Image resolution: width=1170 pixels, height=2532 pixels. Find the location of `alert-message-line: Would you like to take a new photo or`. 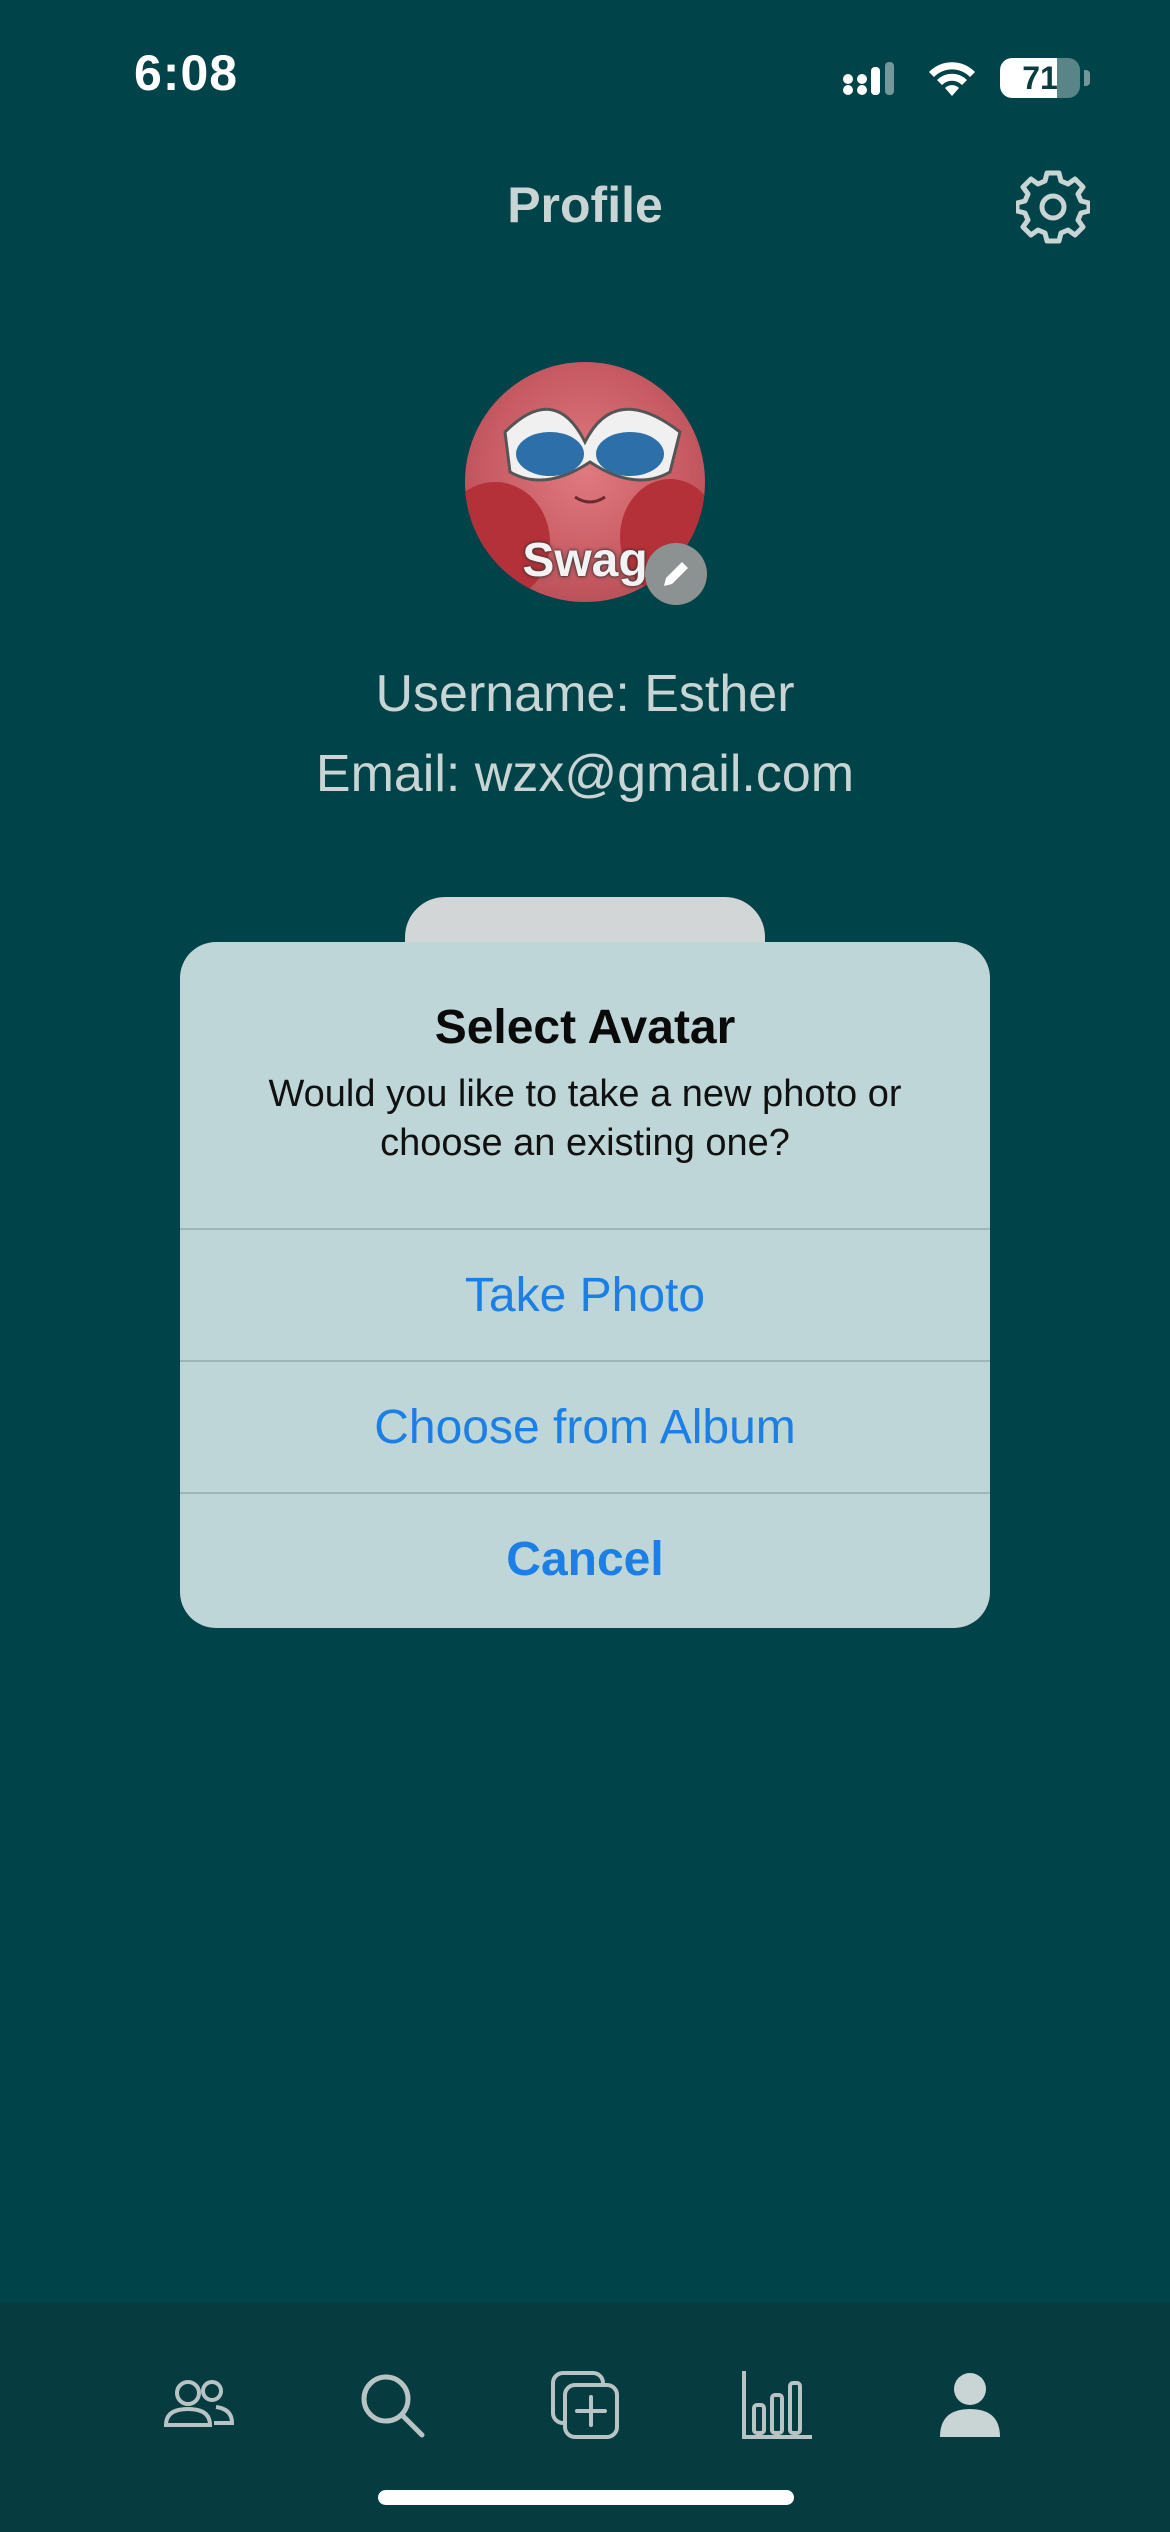

alert-message-line: Would you like to take a new photo or is located at coordinates (585, 1094).